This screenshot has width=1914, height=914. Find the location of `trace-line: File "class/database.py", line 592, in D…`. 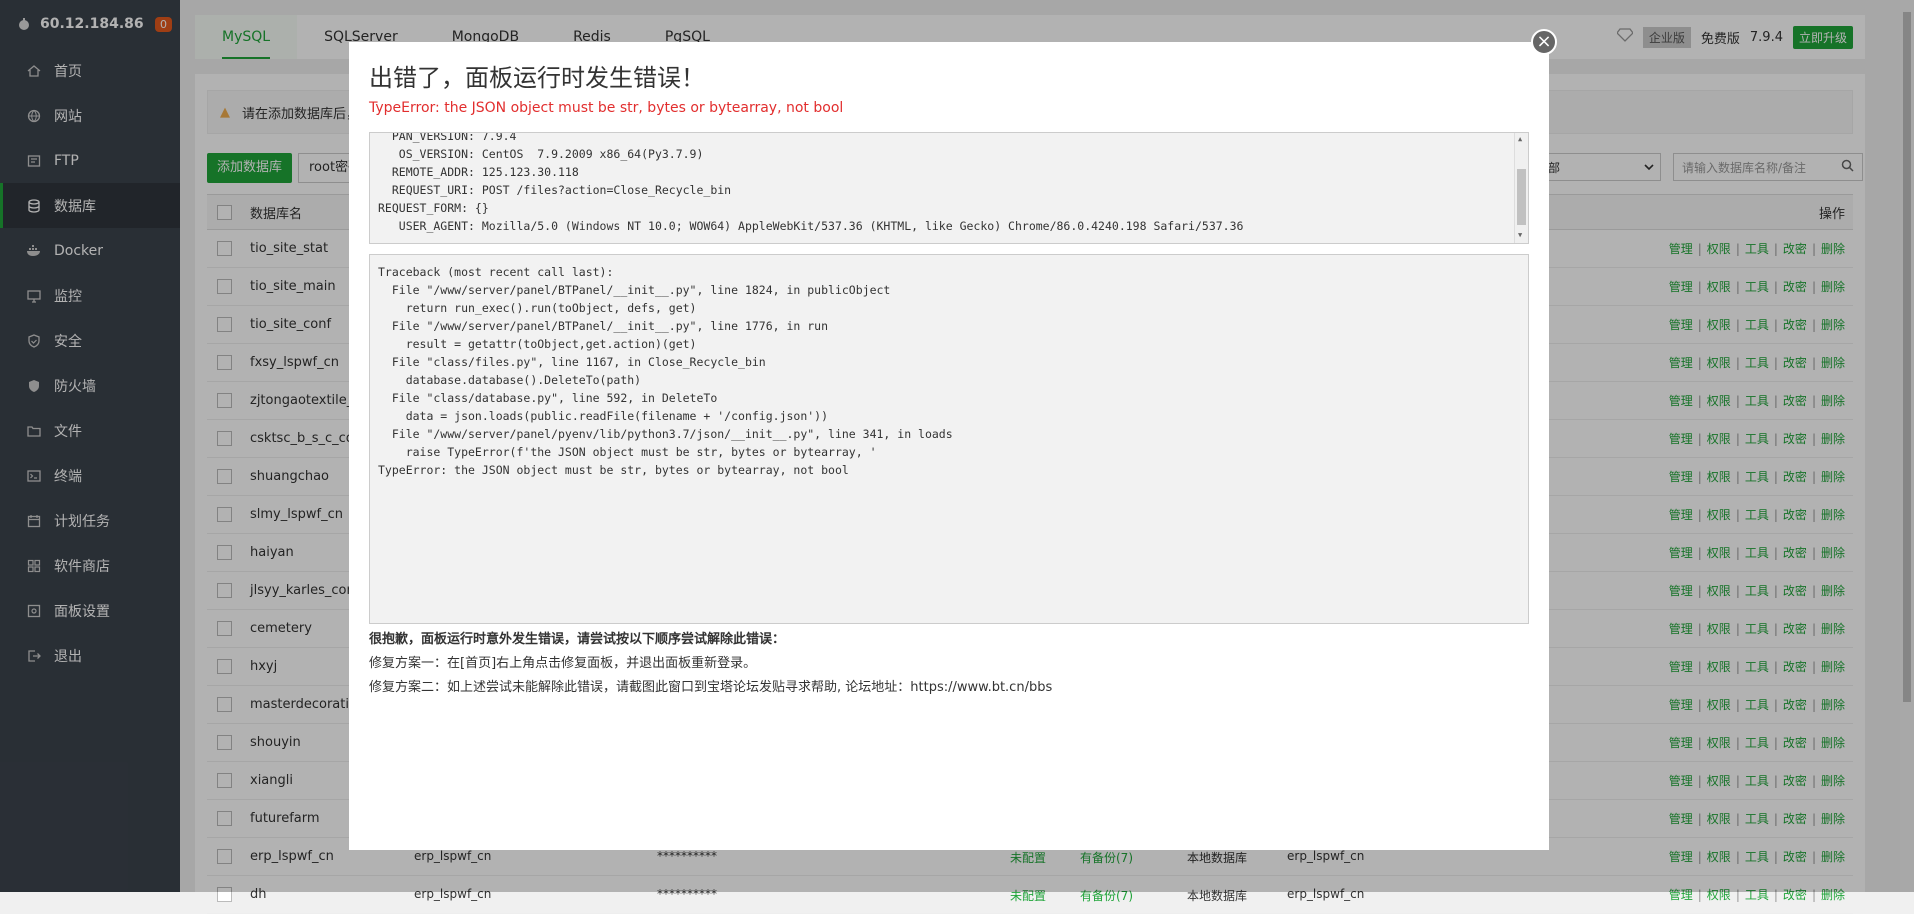

trace-line: File "class/database.py", line 592, in D… is located at coordinates (548, 398).